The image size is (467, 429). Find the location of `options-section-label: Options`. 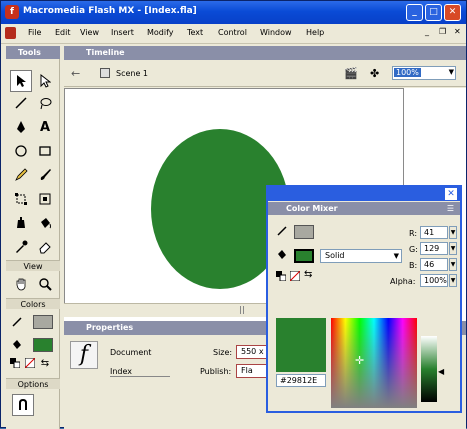

options-section-label: Options is located at coordinates (33, 383).